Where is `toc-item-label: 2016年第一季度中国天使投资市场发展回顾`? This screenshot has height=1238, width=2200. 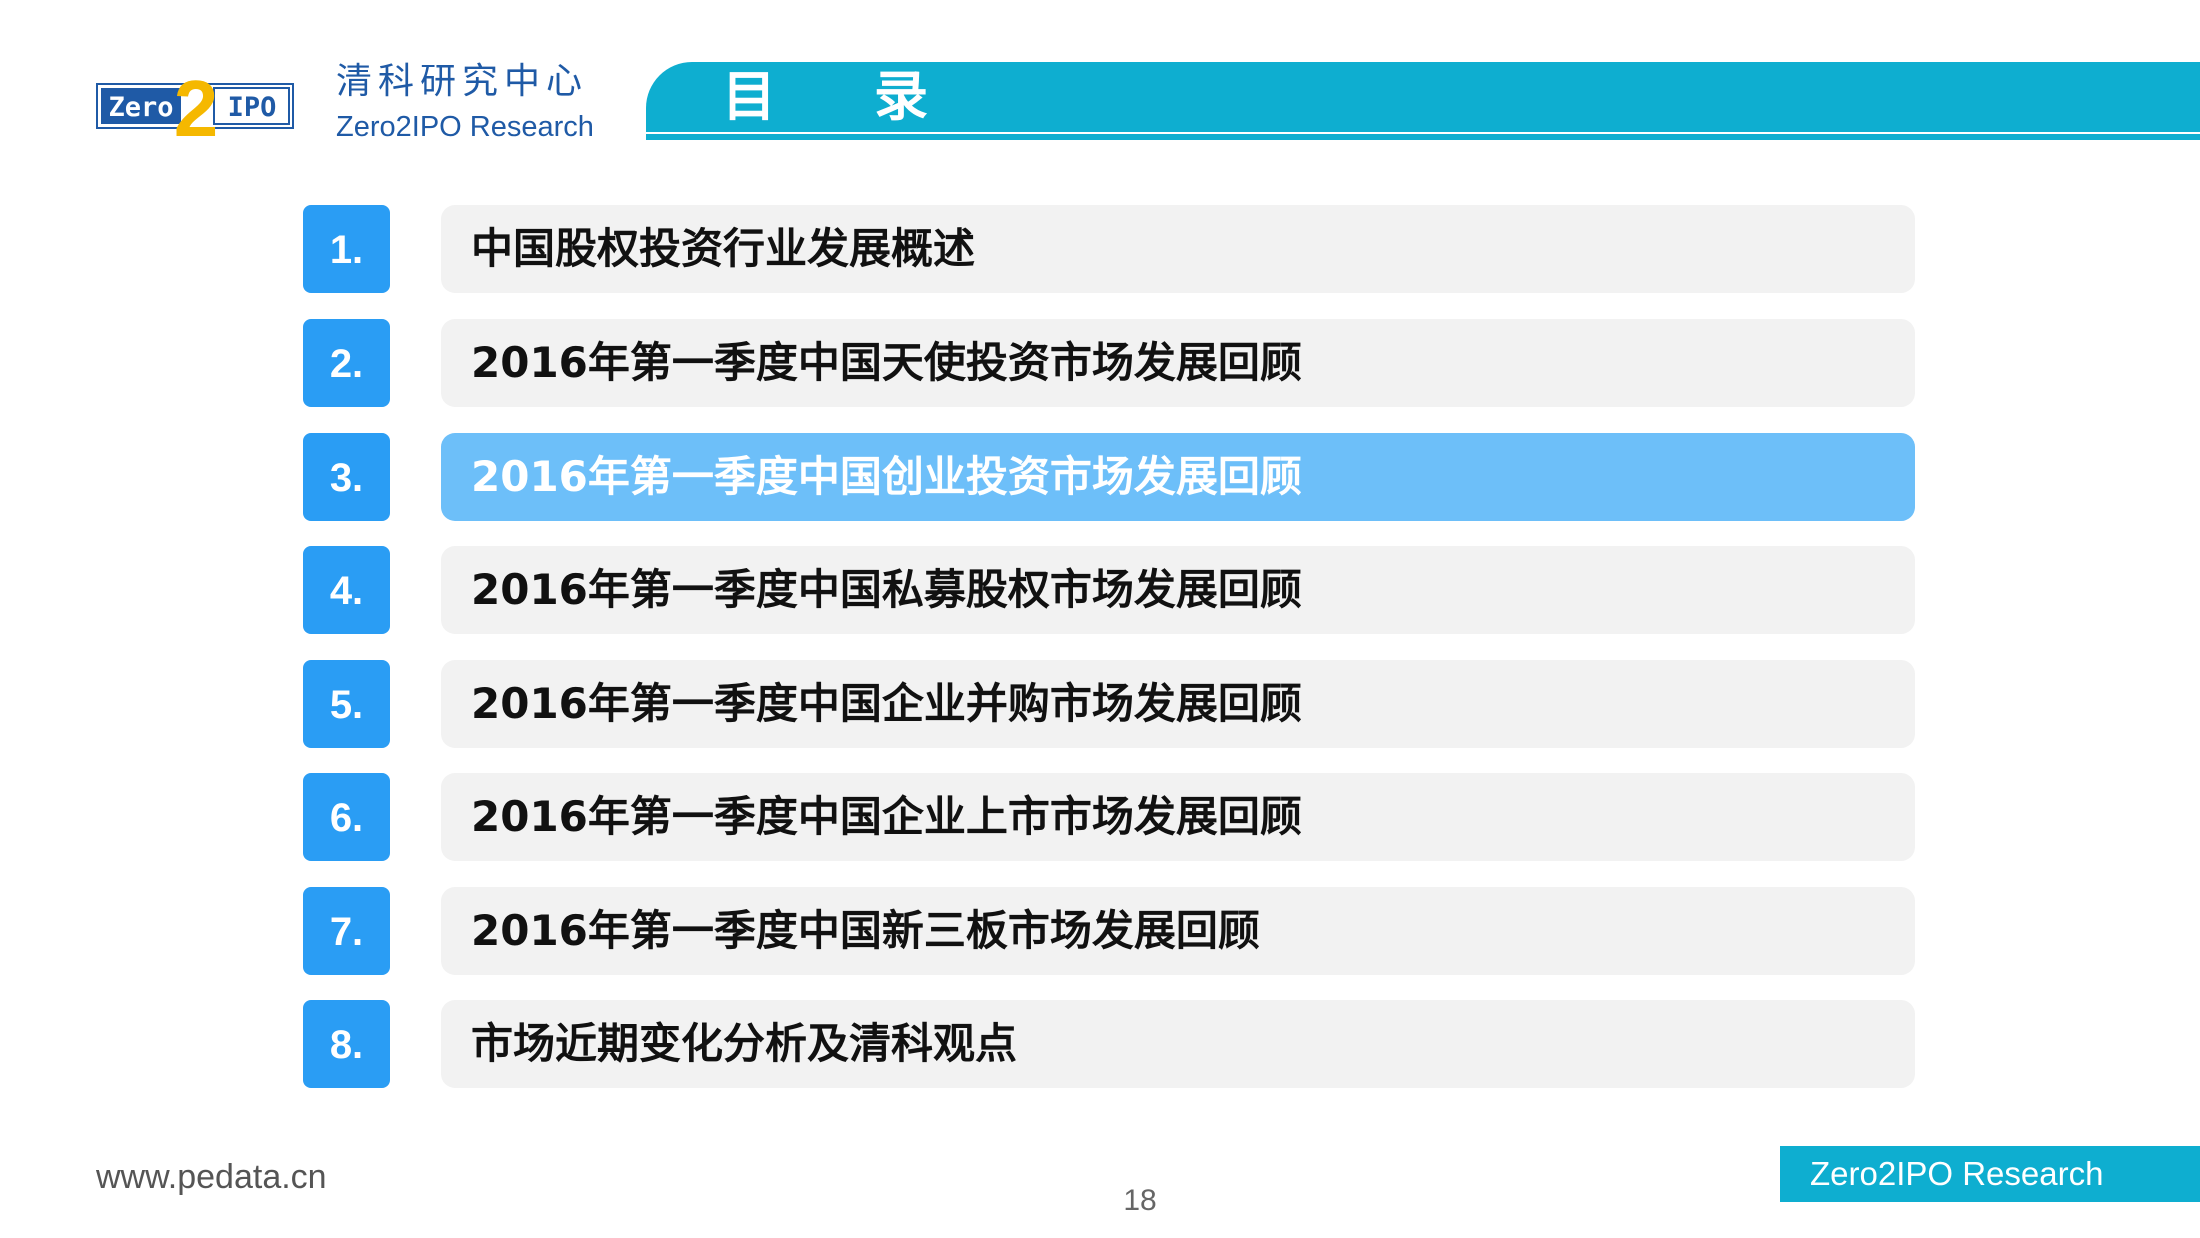 toc-item-label: 2016年第一季度中国天使投资市场发展回顾 is located at coordinates (1178, 363).